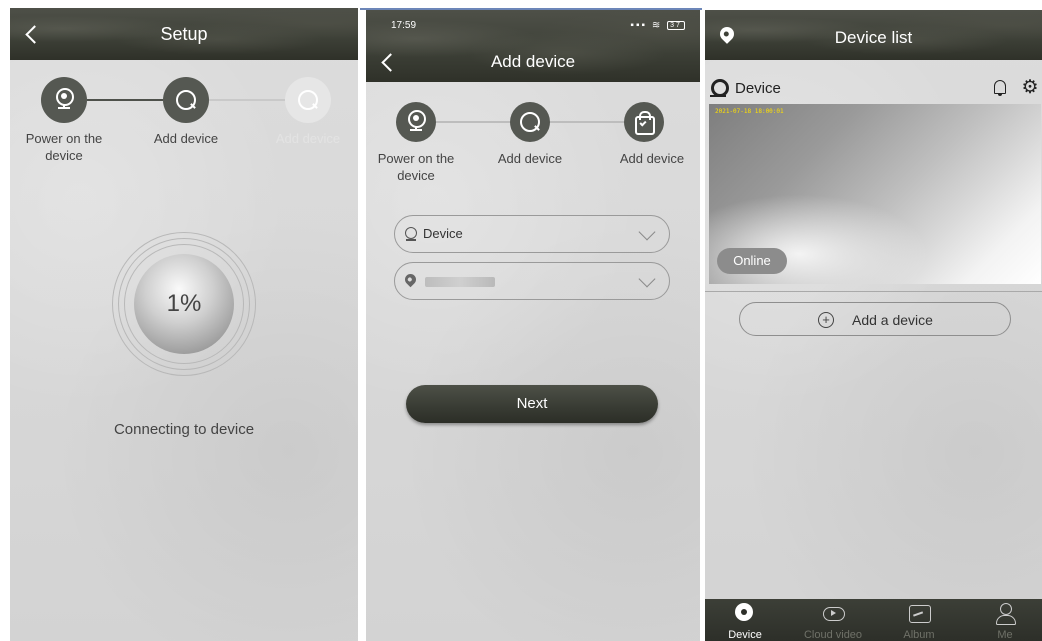 The width and height of the screenshot is (1042, 641). Describe the element at coordinates (532, 234) in the screenshot. I see `device-select: Device` at that location.